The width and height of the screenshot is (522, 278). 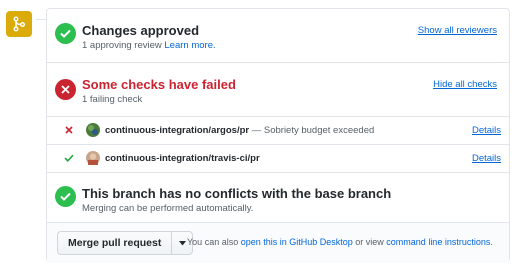 What do you see at coordinates (93, 158) in the screenshot?
I see `travis-ci-avatar` at bounding box center [93, 158].